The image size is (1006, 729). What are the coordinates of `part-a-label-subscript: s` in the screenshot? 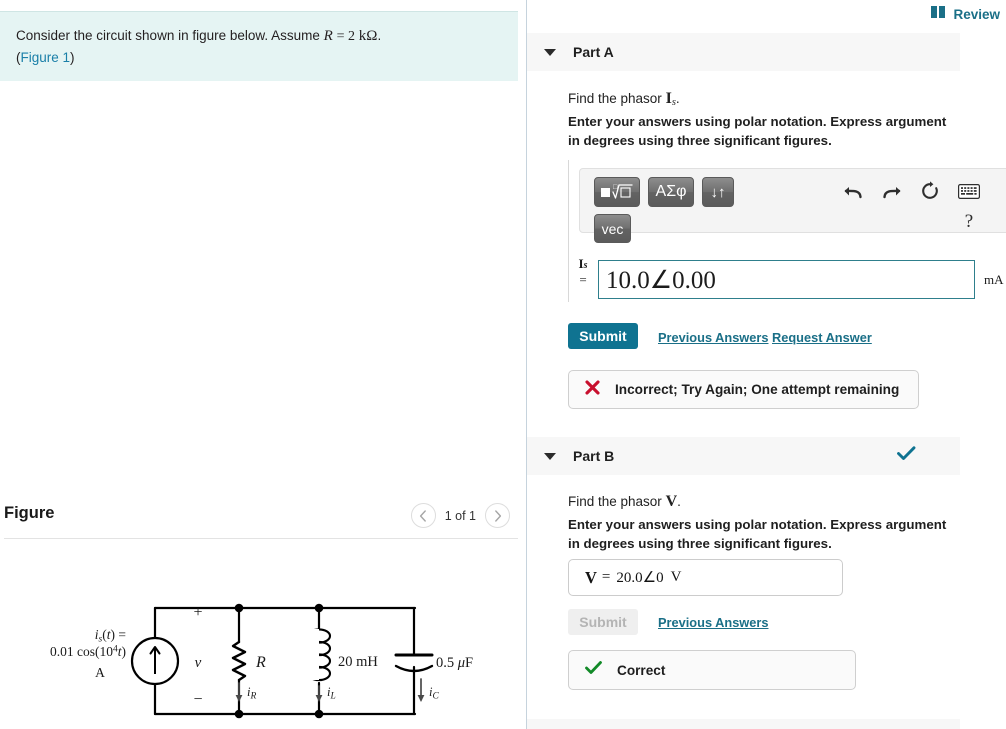 It's located at (585, 265).